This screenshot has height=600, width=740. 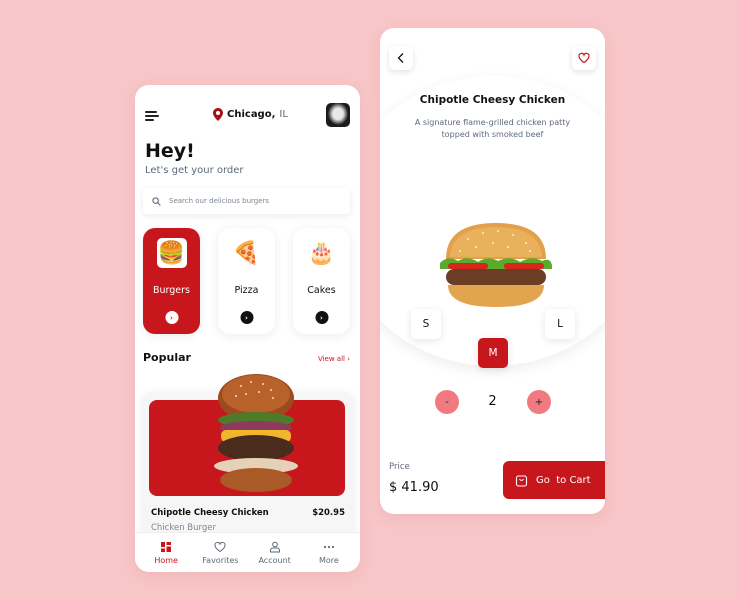 I want to click on category-label: Pizza, so click(x=246, y=290).